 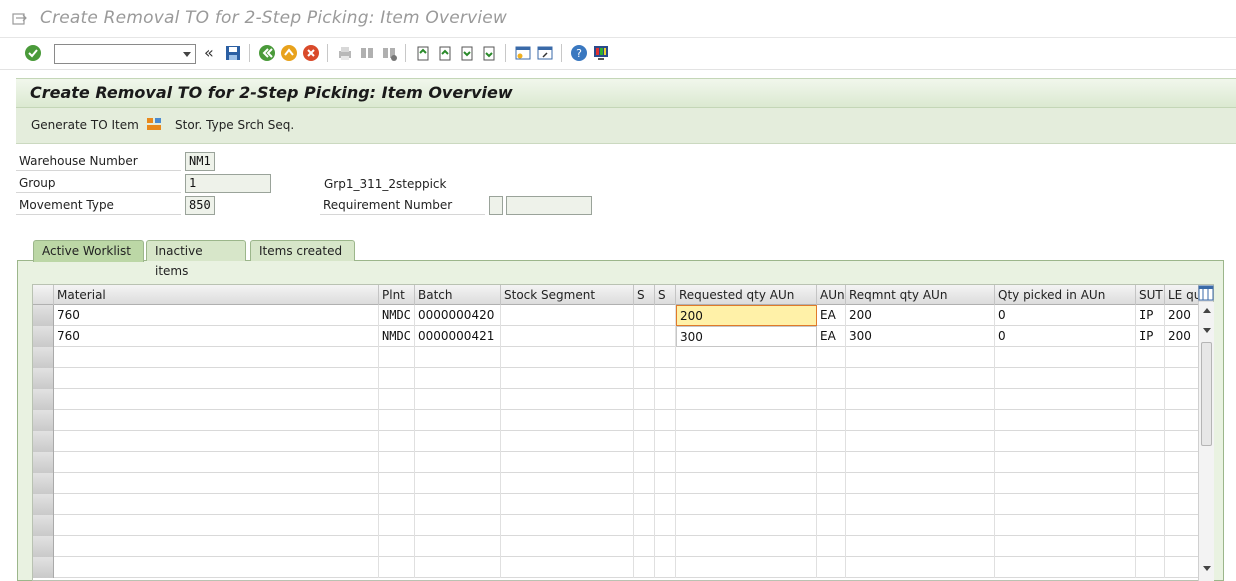 What do you see at coordinates (496, 205) in the screenshot?
I see `requirement-type-field` at bounding box center [496, 205].